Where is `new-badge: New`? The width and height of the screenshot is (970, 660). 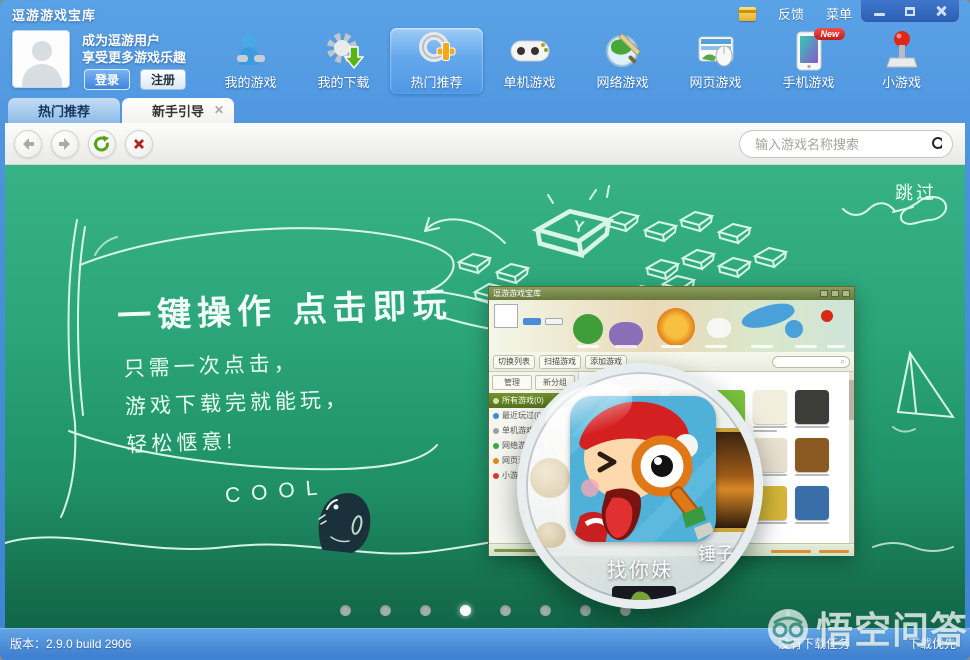
new-badge: New is located at coordinates (829, 34).